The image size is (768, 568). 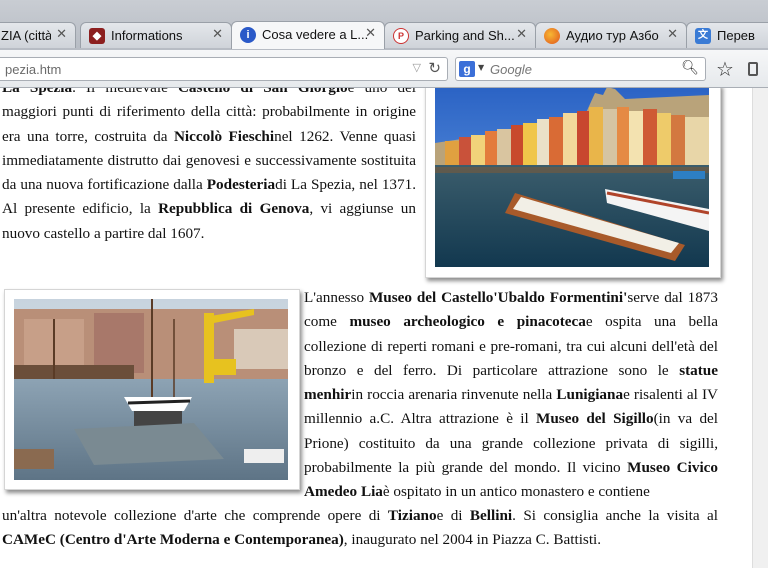 What do you see at coordinates (224, 69) in the screenshot?
I see `url-bar: pezia.htm ▽ ↻` at bounding box center [224, 69].